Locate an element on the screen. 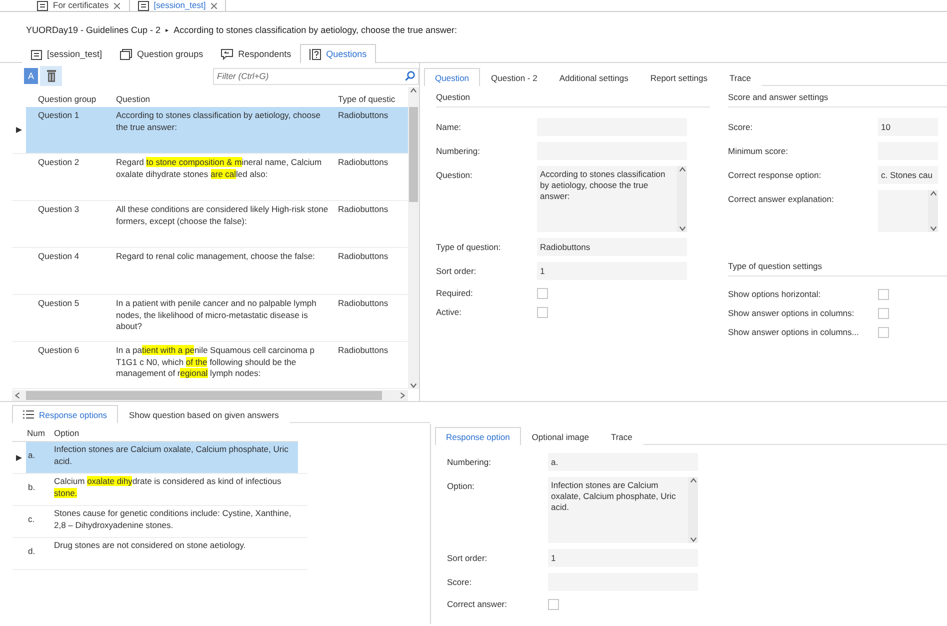  table-cell: According to stones classification by aetiology, choose the true answer: is located at coordinates (227, 130).